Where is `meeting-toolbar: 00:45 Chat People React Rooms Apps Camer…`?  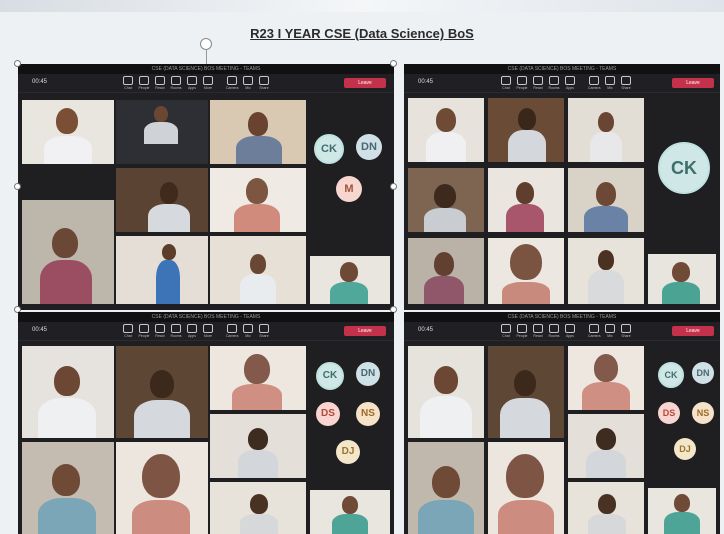 meeting-toolbar: 00:45 Chat People React Rooms Apps Camer… is located at coordinates (562, 331).